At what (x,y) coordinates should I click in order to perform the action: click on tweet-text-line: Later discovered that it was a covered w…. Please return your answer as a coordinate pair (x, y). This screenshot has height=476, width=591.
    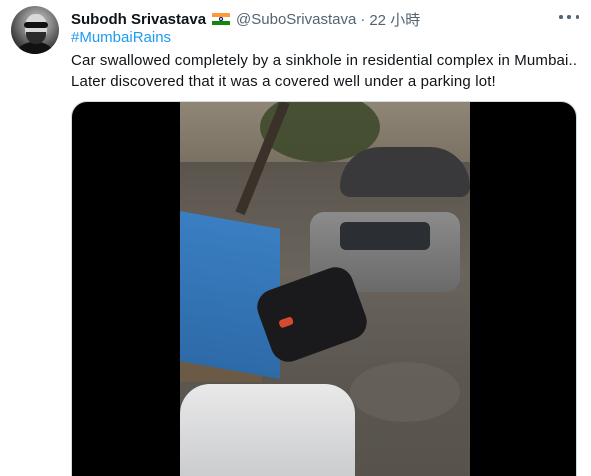
    Looking at the image, I should click on (283, 81).